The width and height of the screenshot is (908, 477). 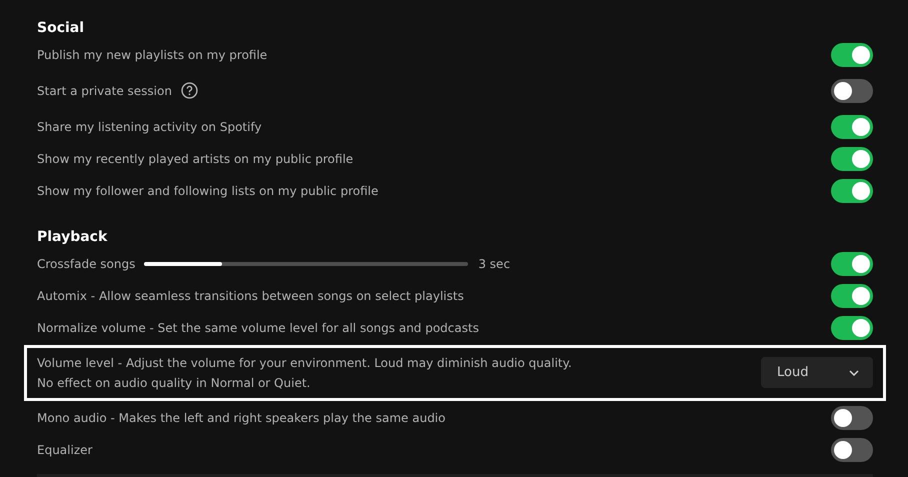 What do you see at coordinates (494, 264) in the screenshot?
I see `slider-reading: 3 sec` at bounding box center [494, 264].